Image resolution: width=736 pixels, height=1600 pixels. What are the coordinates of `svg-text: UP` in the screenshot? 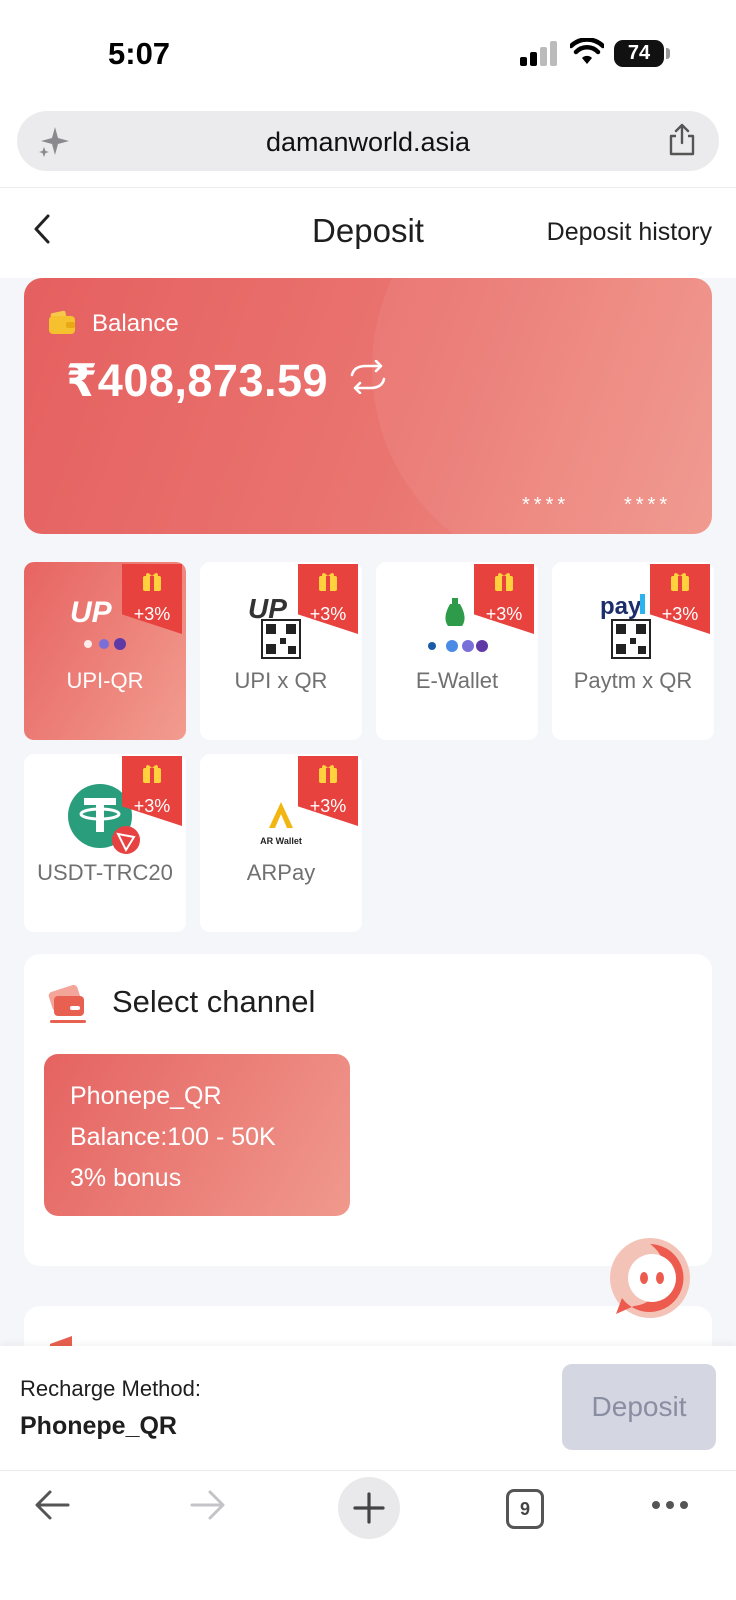 It's located at (91, 612).